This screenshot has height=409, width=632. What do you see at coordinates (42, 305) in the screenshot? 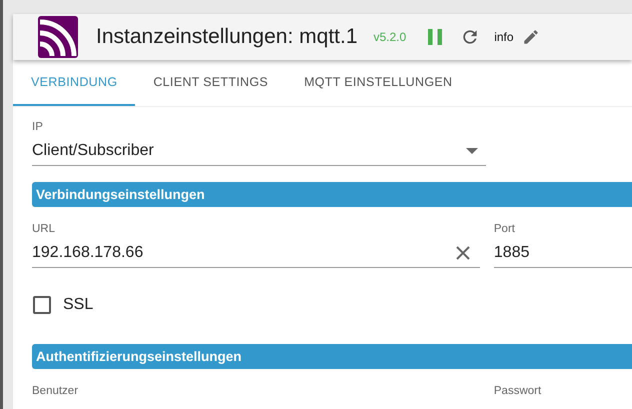
I see `checkbox` at bounding box center [42, 305].